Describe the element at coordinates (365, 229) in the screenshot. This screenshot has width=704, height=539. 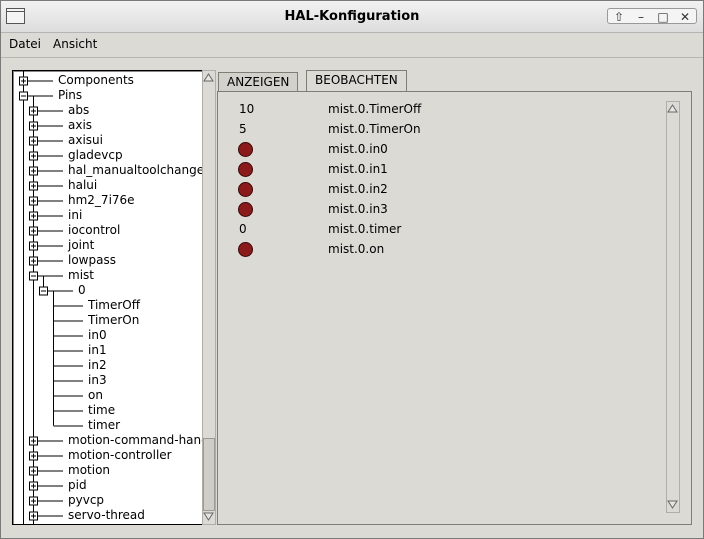
I see `watch-pin-name: mist.0.timer` at that location.